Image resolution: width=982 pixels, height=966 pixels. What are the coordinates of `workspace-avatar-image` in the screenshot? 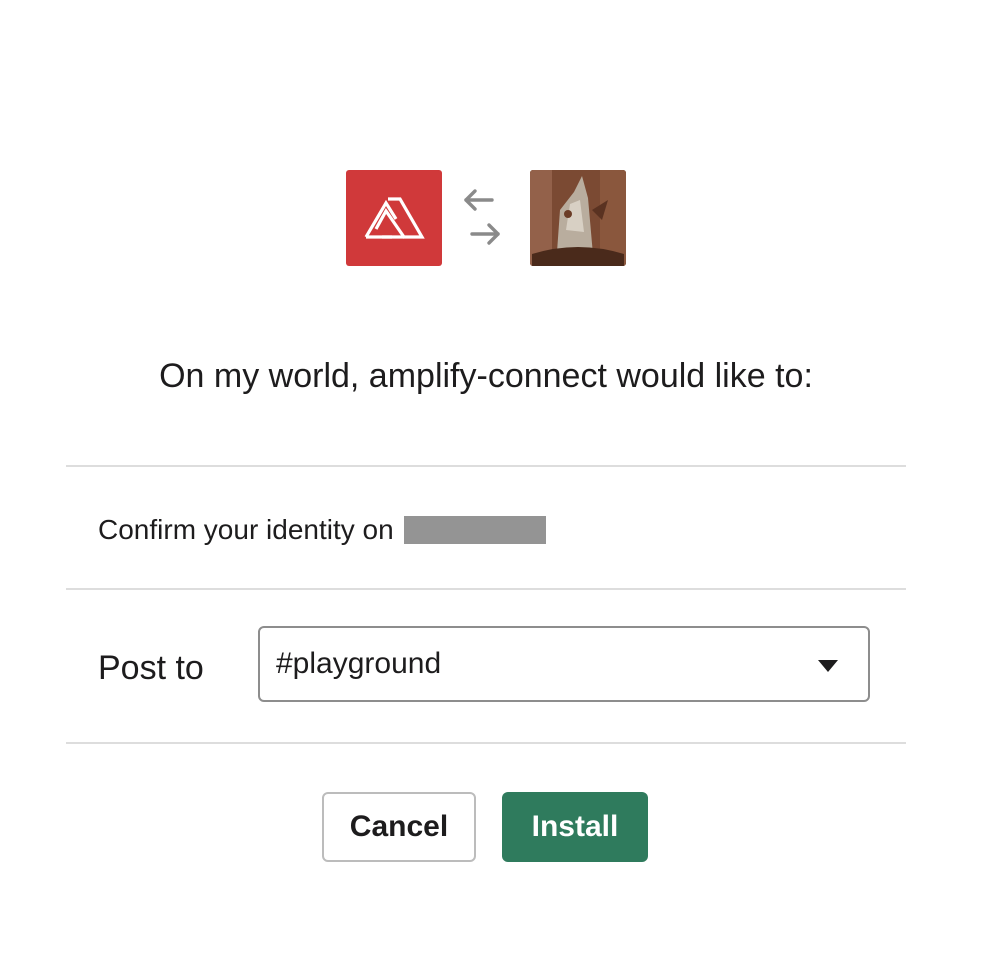 It's located at (578, 218).